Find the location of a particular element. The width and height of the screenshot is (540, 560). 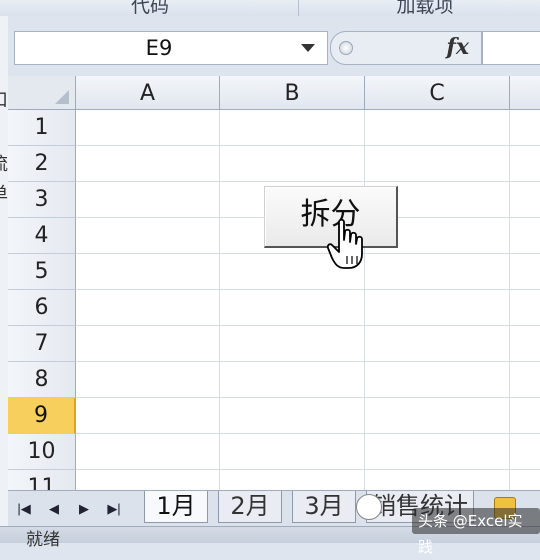

ribbon-separator is located at coordinates (298, 8).